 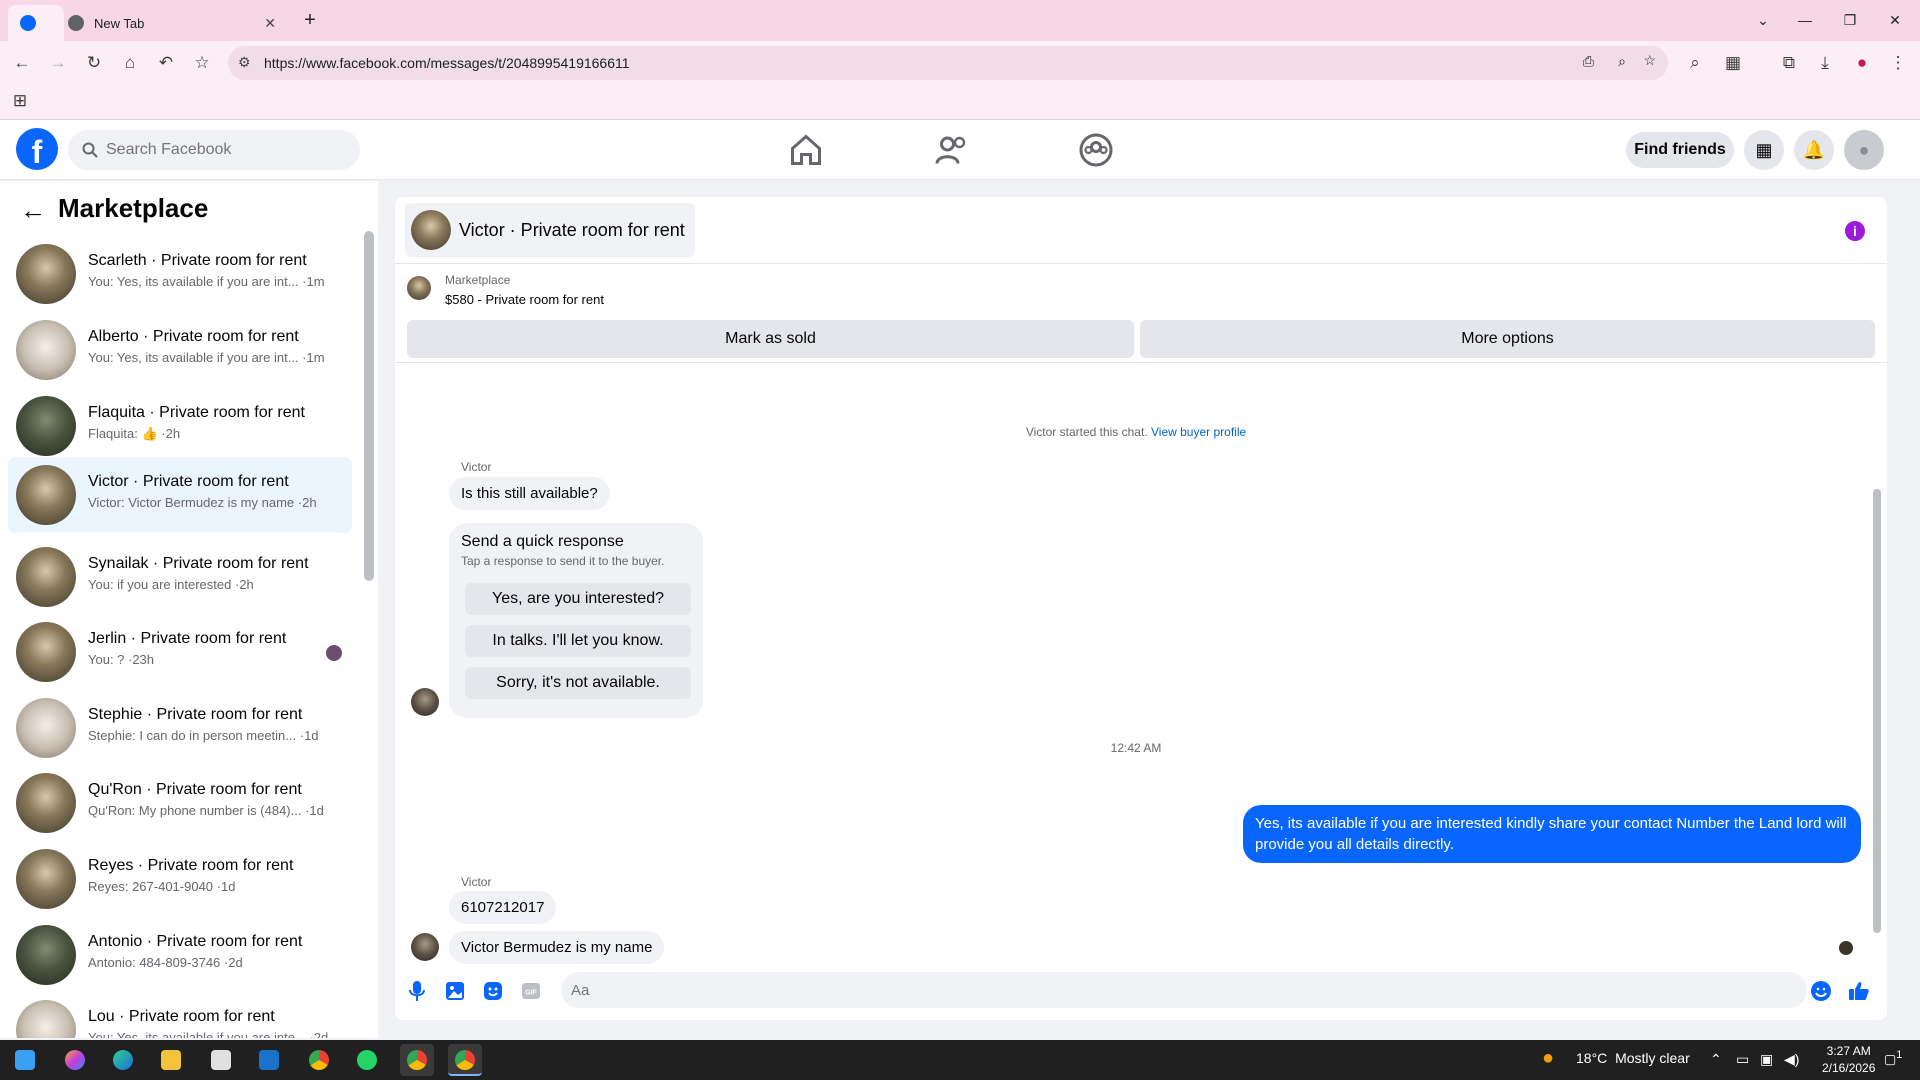 What do you see at coordinates (1864, 150) in the screenshot?
I see `avatar: ●` at bounding box center [1864, 150].